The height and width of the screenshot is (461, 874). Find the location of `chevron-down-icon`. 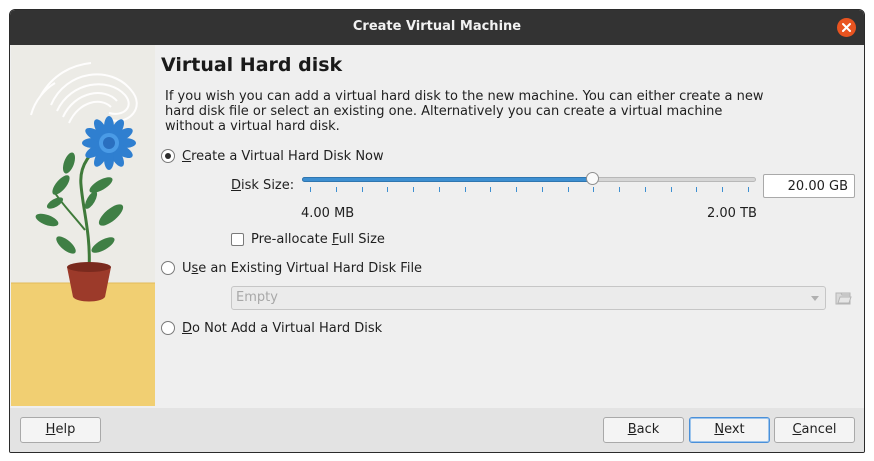

chevron-down-icon is located at coordinates (815, 298).